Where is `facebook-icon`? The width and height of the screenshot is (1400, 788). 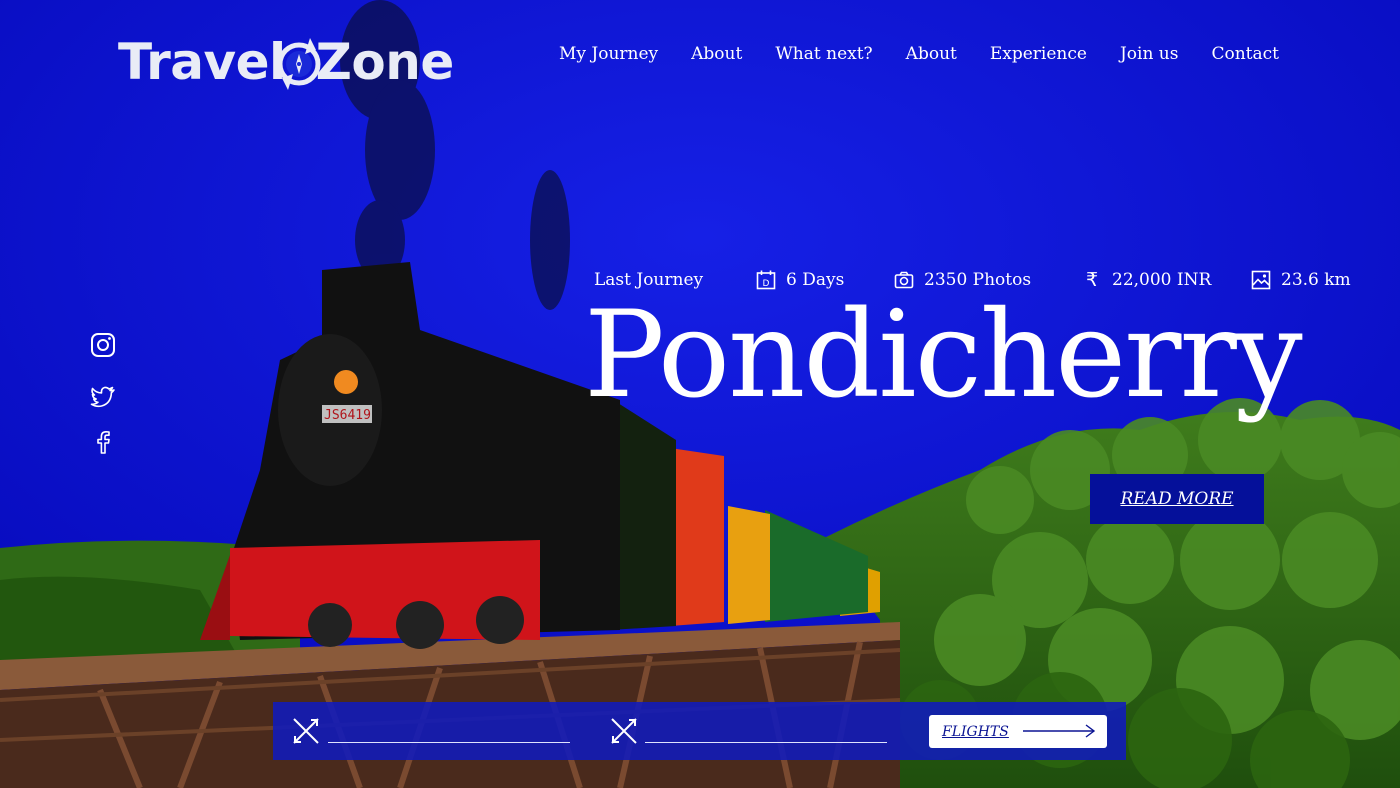 facebook-icon is located at coordinates (103, 442).